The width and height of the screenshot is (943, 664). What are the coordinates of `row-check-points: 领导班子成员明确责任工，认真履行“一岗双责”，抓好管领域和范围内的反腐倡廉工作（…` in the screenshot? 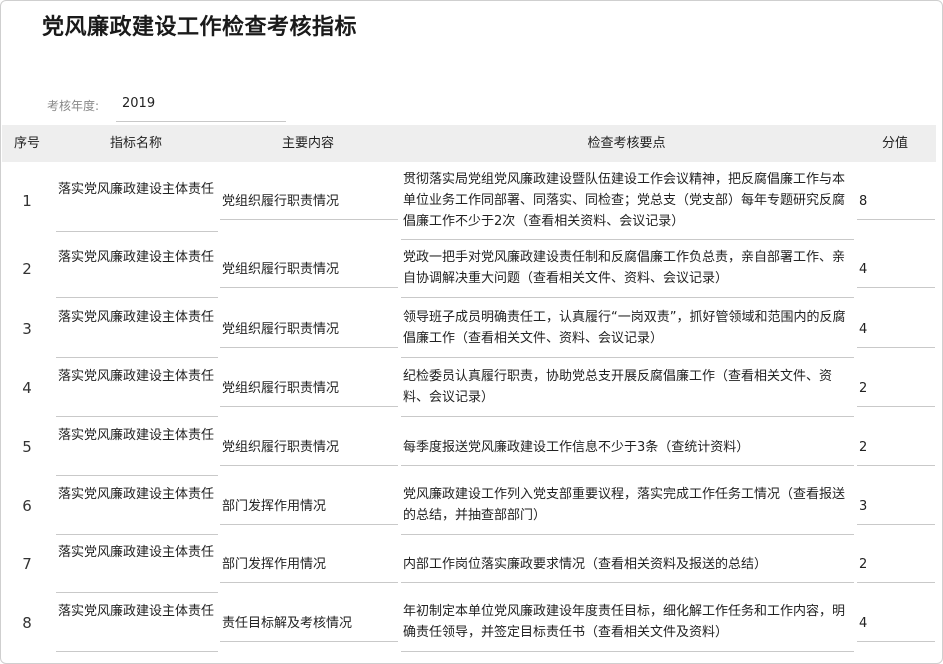 It's located at (627, 332).